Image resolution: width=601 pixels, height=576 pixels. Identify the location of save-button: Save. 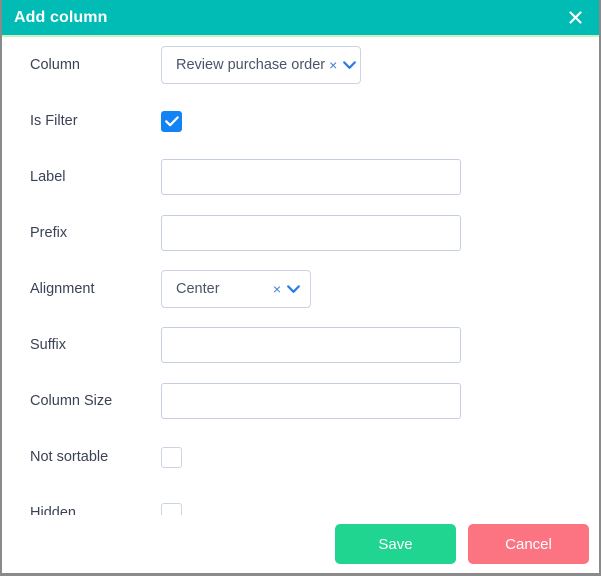
(395, 544).